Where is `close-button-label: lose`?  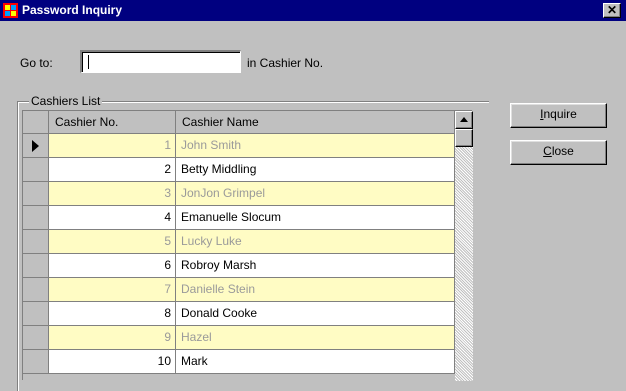
close-button-label: lose is located at coordinates (562, 151).